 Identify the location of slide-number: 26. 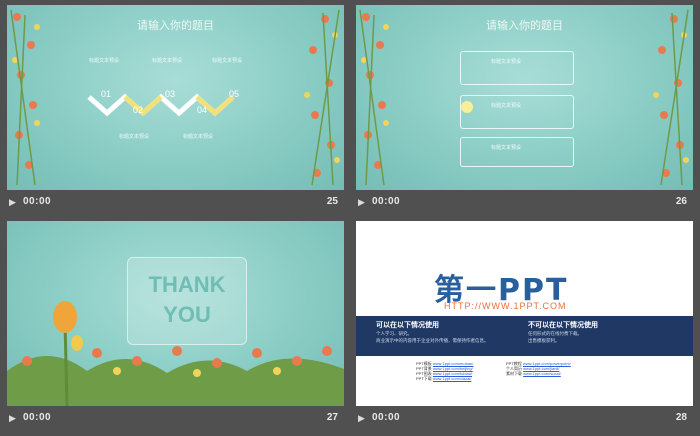
(681, 201).